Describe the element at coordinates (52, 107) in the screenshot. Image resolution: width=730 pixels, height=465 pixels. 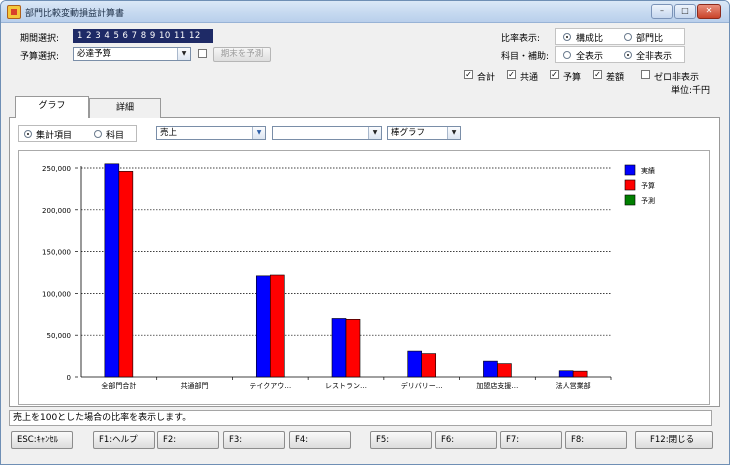
I see `tab-graph: グラフ` at that location.